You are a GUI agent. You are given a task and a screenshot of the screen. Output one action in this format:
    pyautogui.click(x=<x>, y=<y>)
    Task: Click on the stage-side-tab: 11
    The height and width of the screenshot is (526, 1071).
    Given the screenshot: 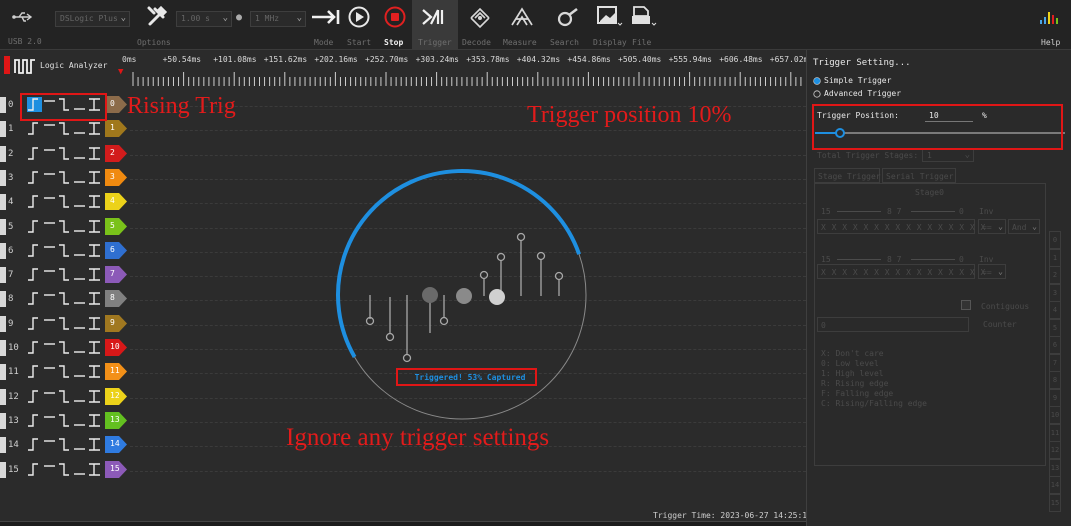 What is the action you would take?
    pyautogui.click(x=1055, y=432)
    